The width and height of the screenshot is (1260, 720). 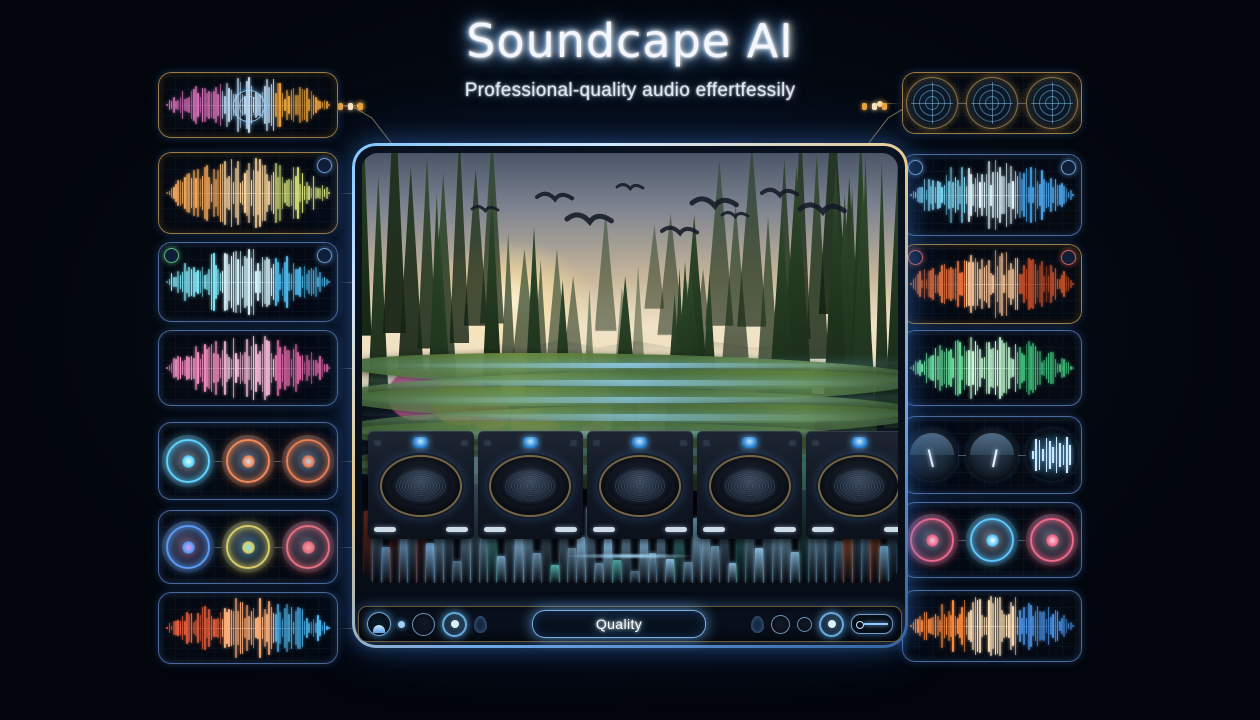 What do you see at coordinates (874, 106) in the screenshot?
I see `right-status-dots` at bounding box center [874, 106].